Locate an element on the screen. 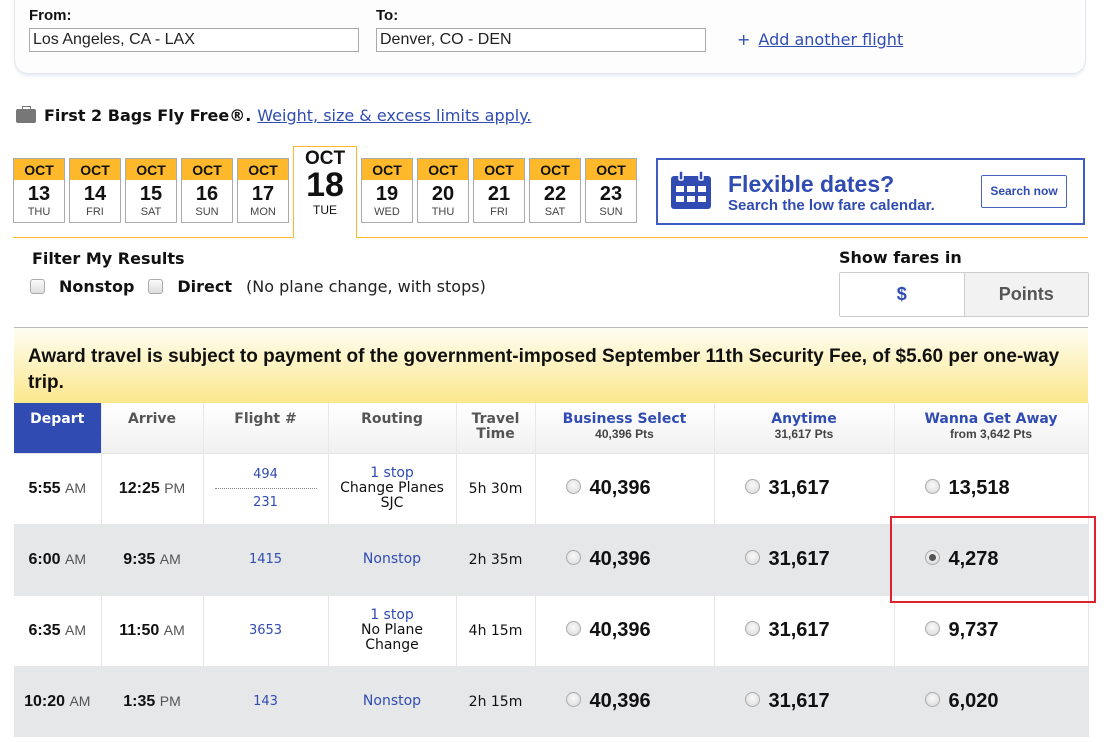  travel-time: 2h 15m is located at coordinates (496, 701).